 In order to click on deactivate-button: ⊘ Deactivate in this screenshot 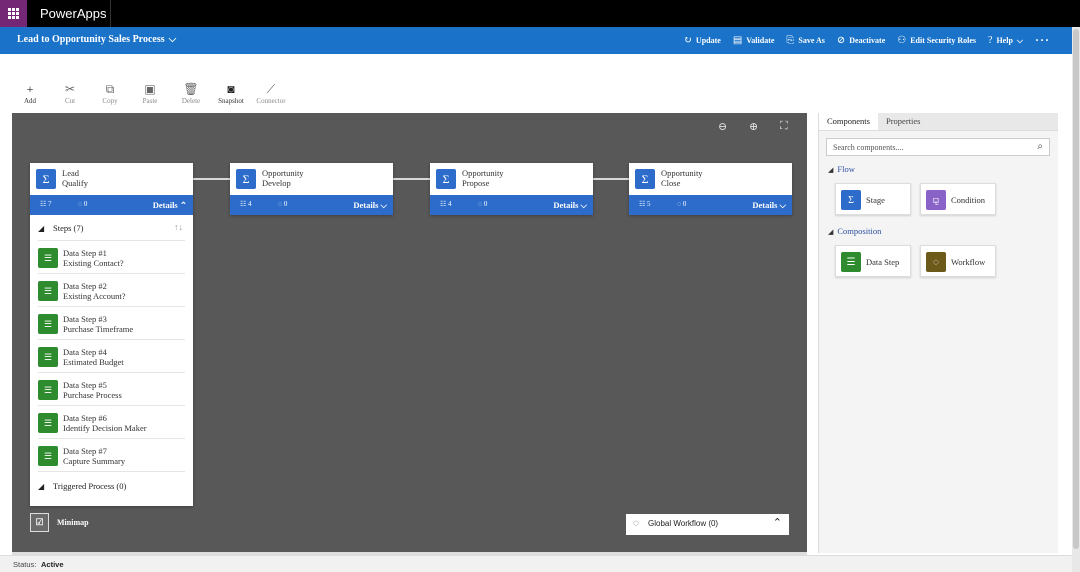, I will do `click(861, 40)`.